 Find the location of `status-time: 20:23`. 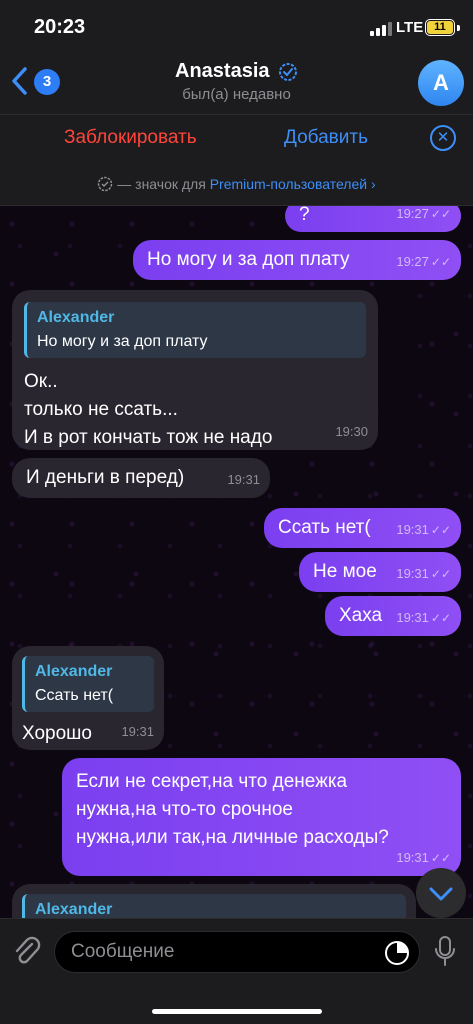

status-time: 20:23 is located at coordinates (60, 27).